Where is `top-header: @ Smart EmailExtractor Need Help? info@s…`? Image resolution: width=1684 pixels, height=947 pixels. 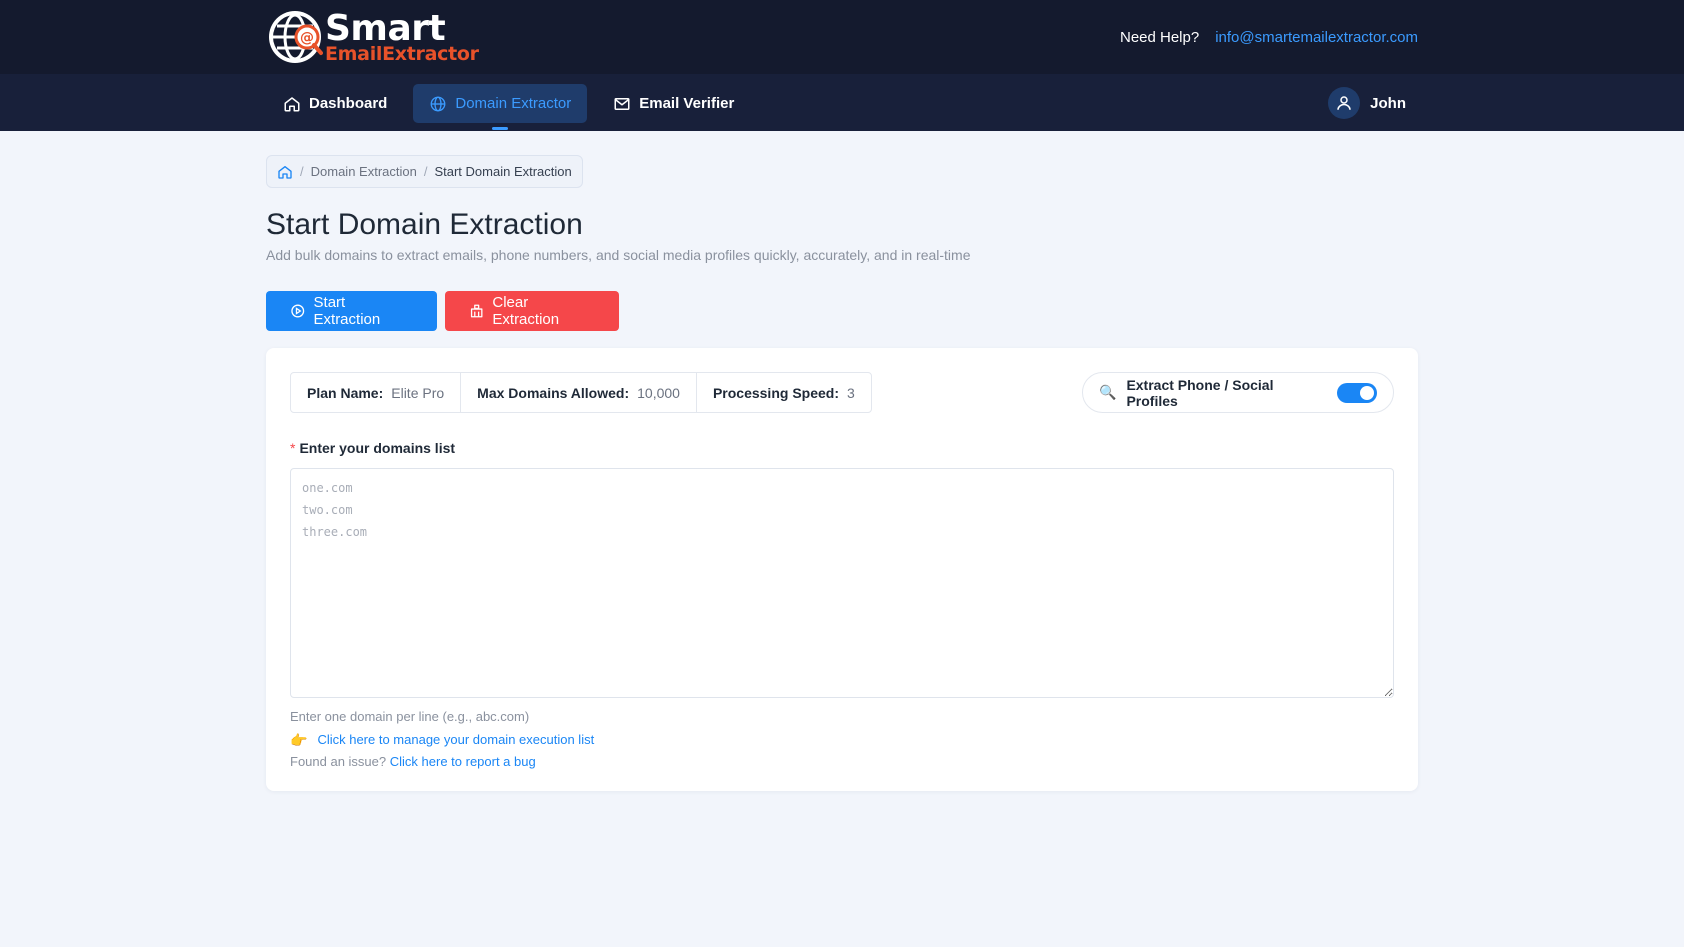 top-header: @ Smart EmailExtractor Need Help? info@s… is located at coordinates (842, 37).